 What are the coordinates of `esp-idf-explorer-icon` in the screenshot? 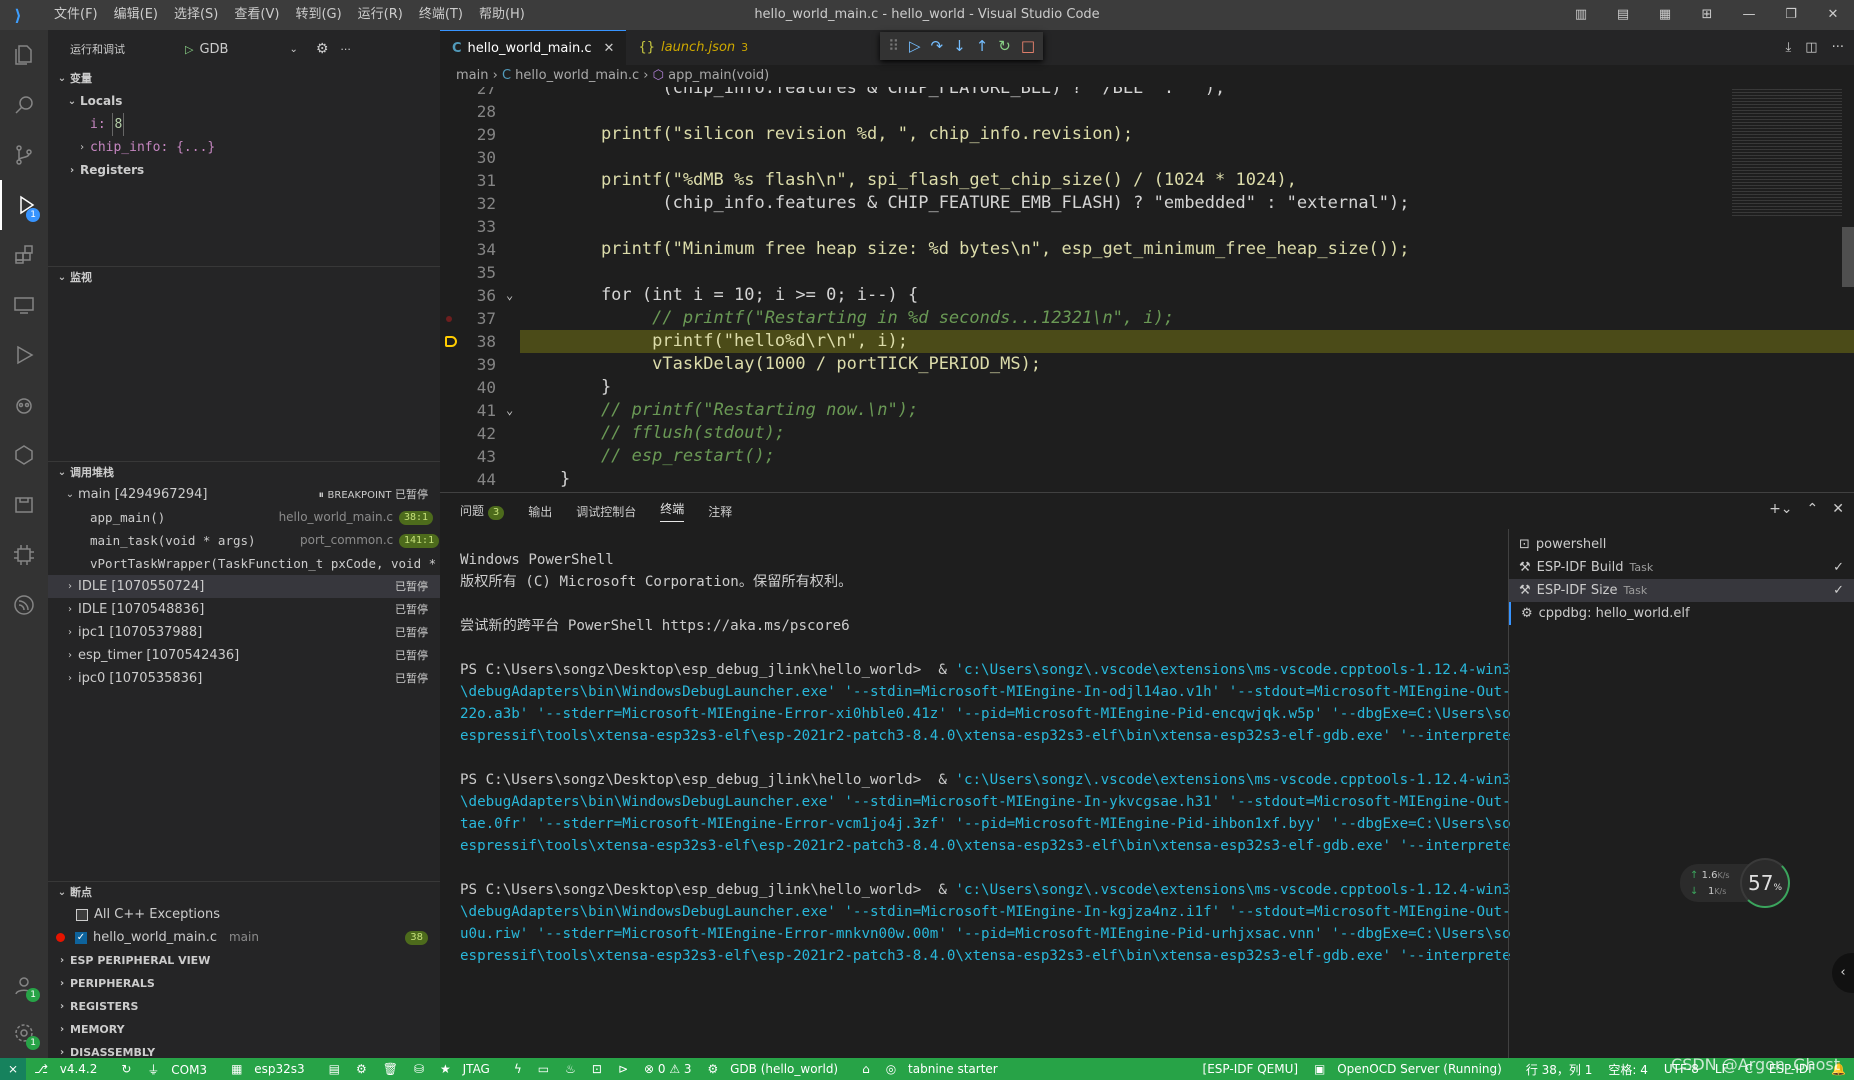 It's located at (24, 455).